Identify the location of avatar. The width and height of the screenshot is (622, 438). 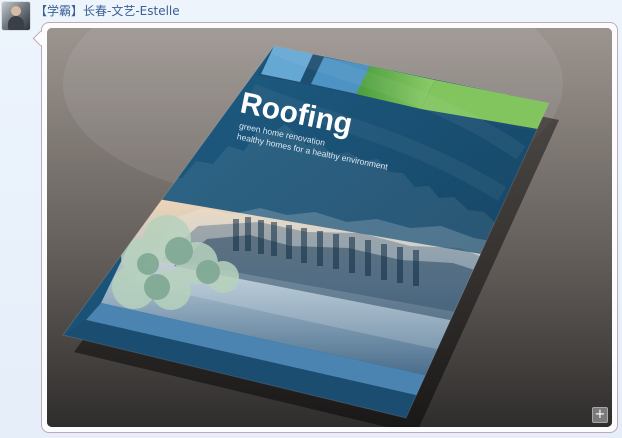
(16, 16).